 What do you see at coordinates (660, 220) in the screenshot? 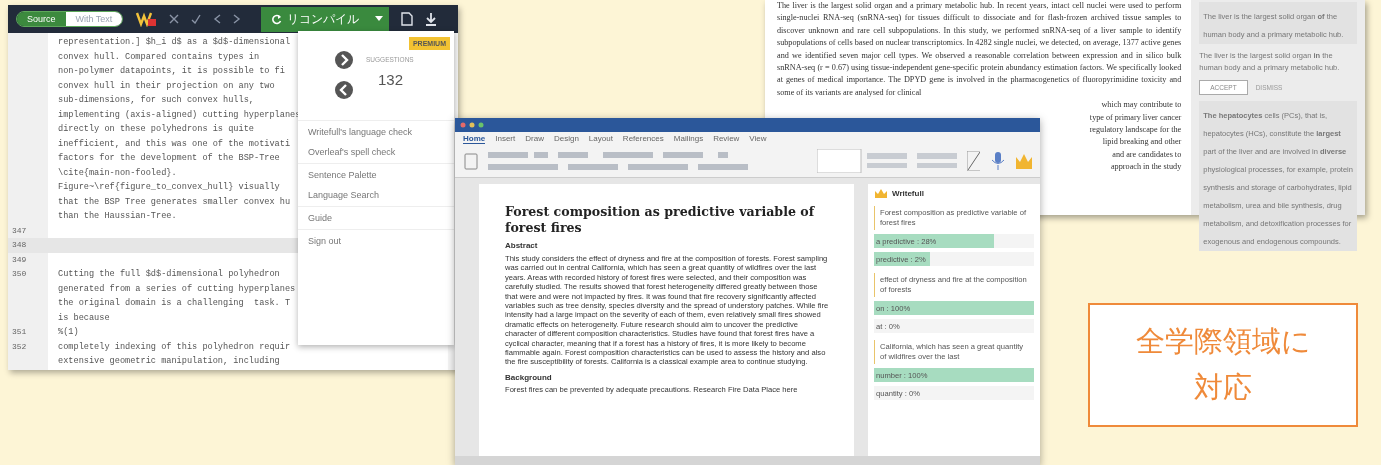
I see `document-title: Forest composition as predictive variable of forest fires` at bounding box center [660, 220].